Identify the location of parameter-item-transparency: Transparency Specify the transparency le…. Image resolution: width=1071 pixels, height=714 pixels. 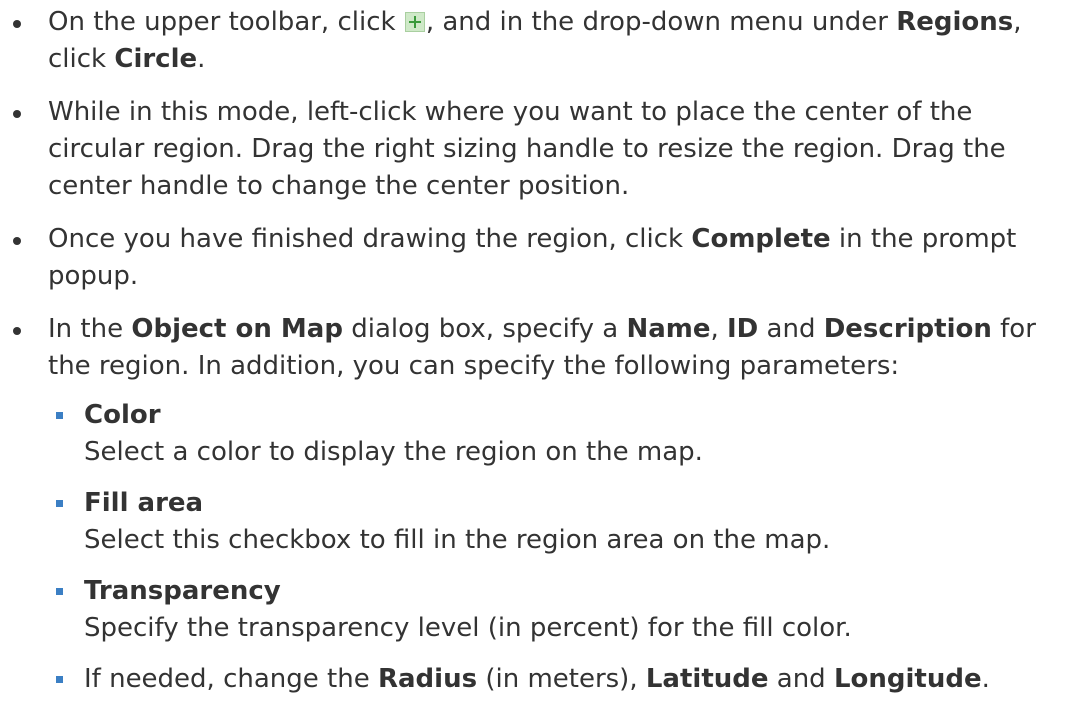
(553, 610).